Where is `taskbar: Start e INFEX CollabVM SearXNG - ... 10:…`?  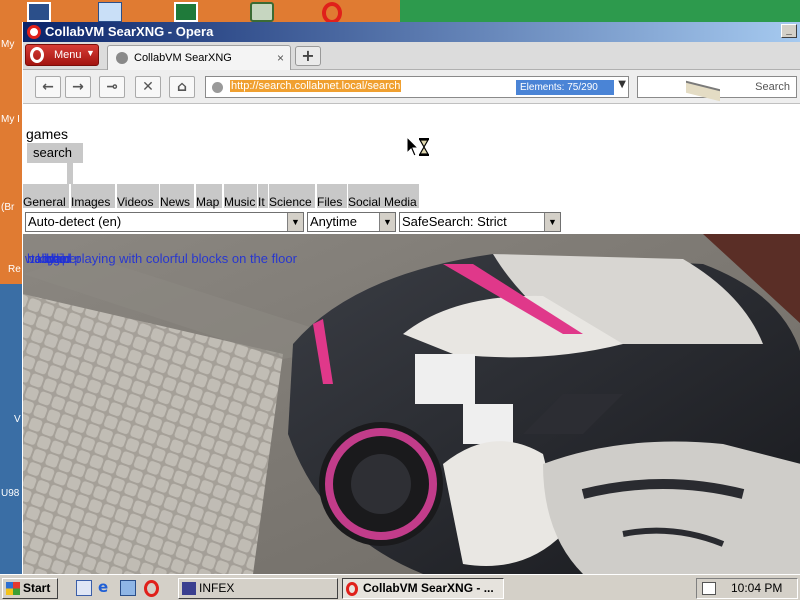 taskbar: Start e INFEX CollabVM SearXNG - ... 10:… is located at coordinates (400, 587).